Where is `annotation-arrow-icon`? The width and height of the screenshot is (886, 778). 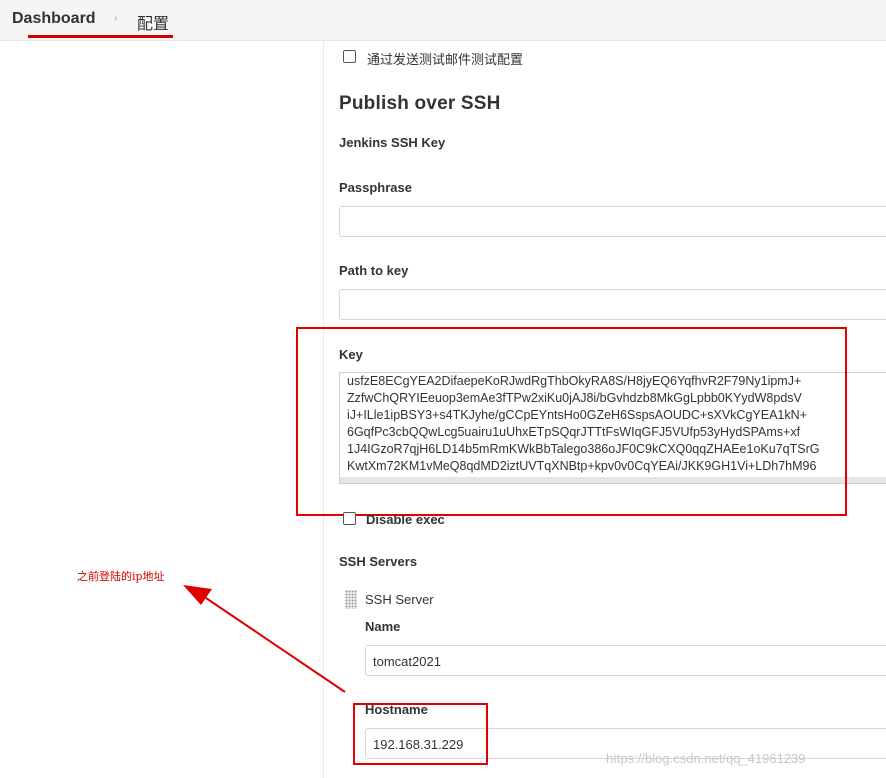
annotation-arrow-icon is located at coordinates (264, 639).